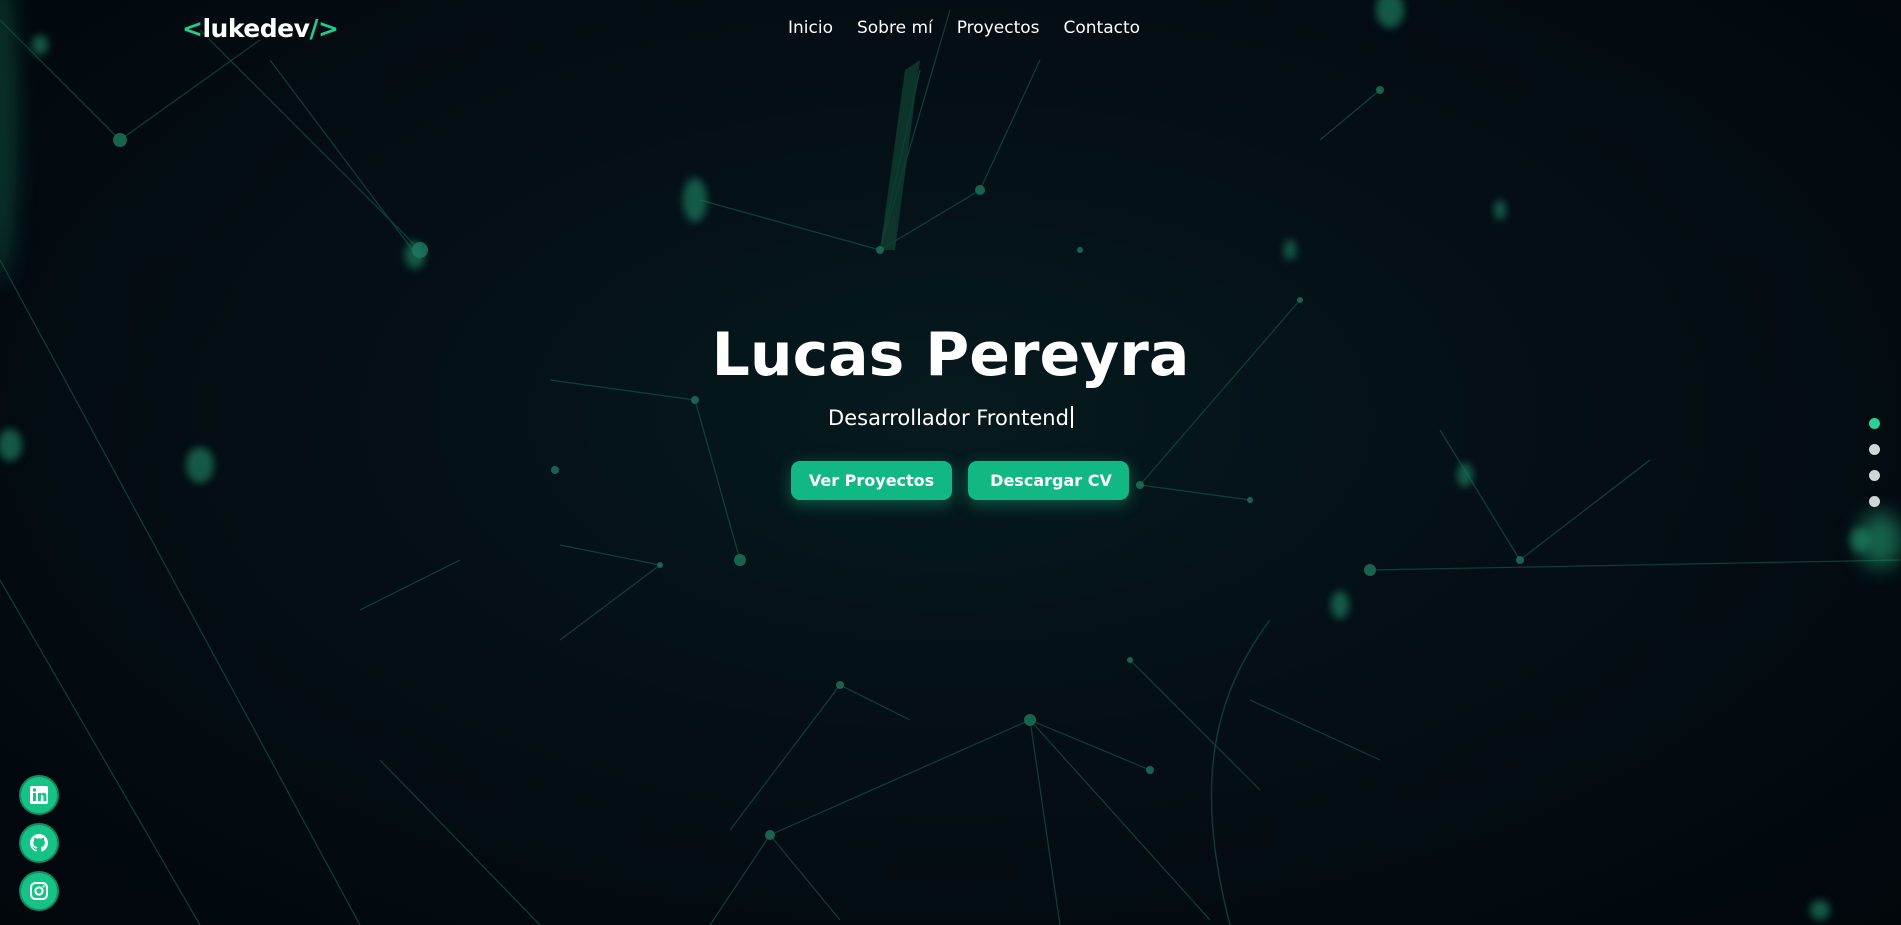 The width and height of the screenshot is (1901, 925). I want to click on linkedin-button, so click(39, 795).